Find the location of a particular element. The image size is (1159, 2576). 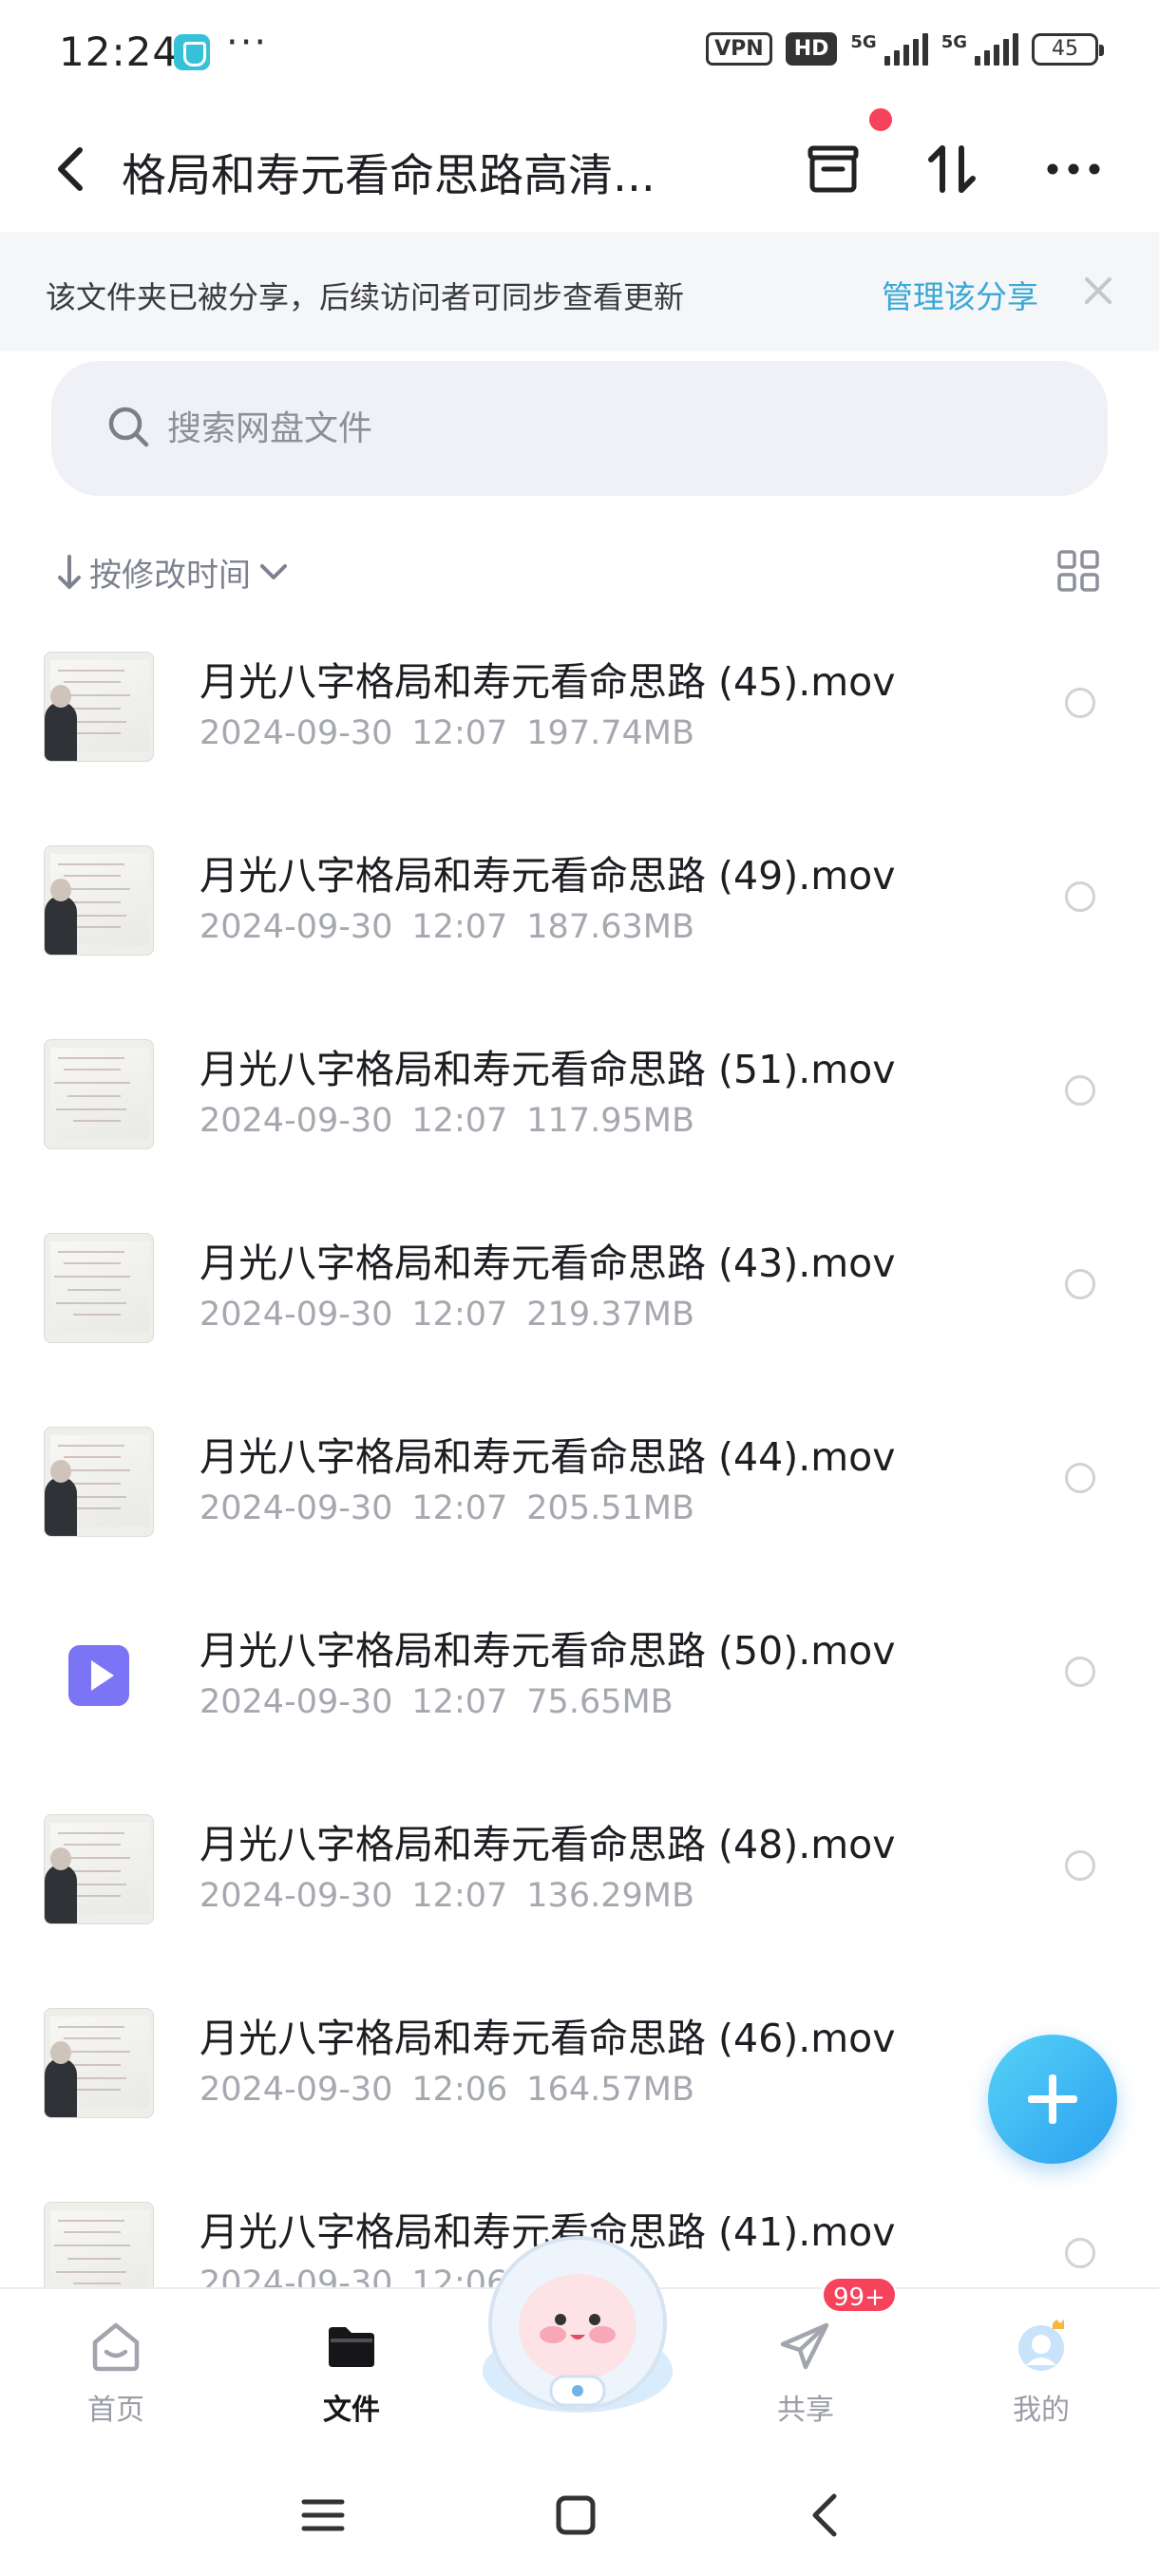

send-icon is located at coordinates (804, 2346).